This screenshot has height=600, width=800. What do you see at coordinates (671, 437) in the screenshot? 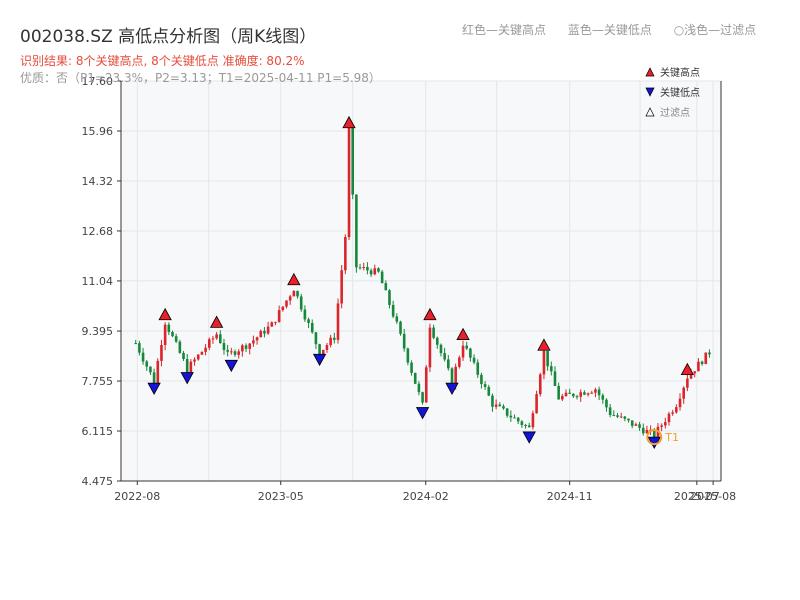
I see `t1-annotation: T1` at bounding box center [671, 437].